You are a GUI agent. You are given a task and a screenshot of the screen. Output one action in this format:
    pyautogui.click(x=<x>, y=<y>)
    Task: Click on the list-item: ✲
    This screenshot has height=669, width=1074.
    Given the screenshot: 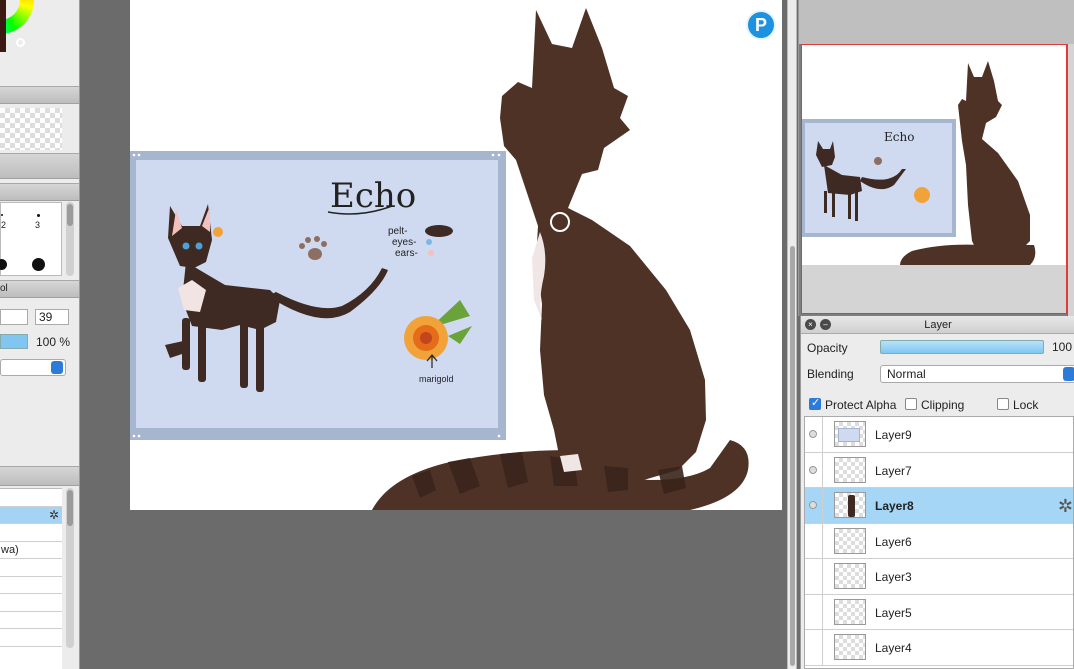 What is the action you would take?
    pyautogui.click(x=31, y=515)
    